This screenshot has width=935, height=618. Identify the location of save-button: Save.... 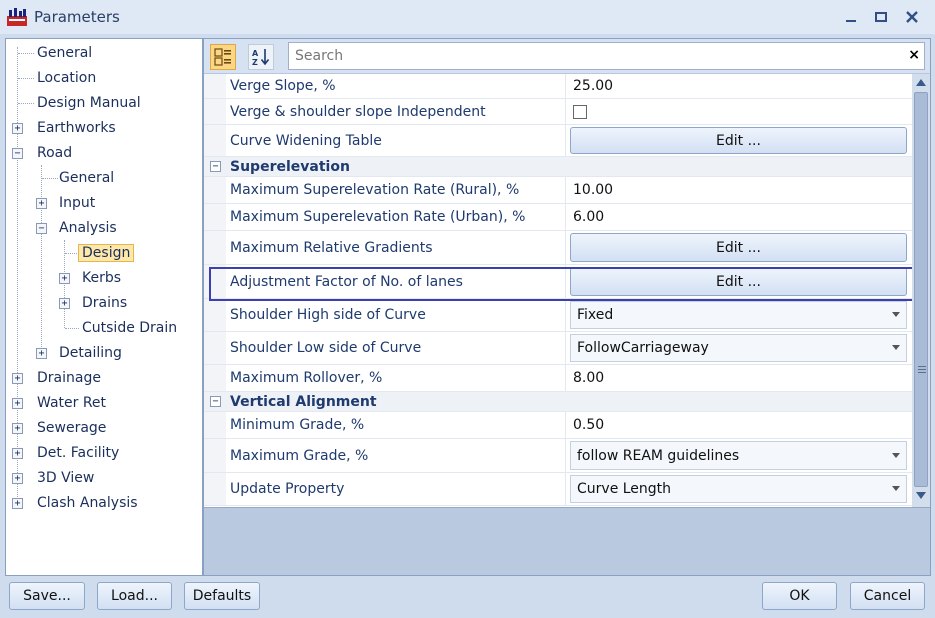
(47, 596).